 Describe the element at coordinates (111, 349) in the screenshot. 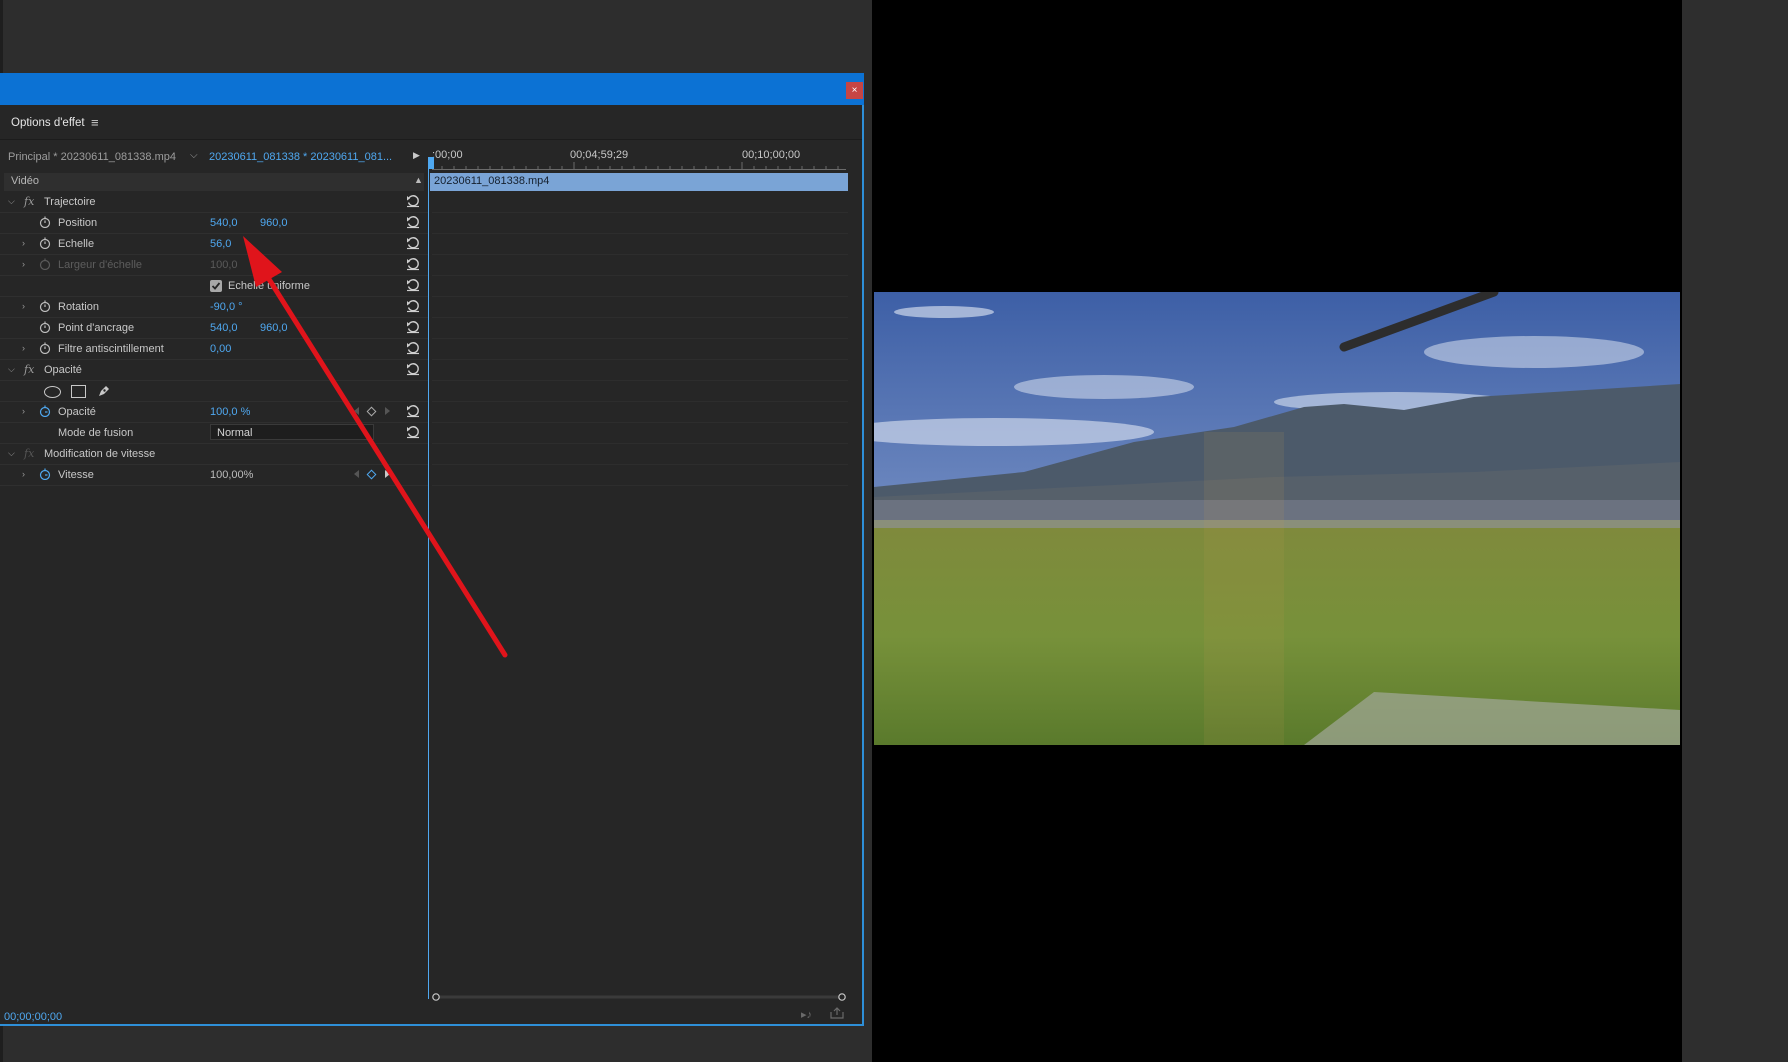

I see `param-label: Filtre antiscintillement` at that location.